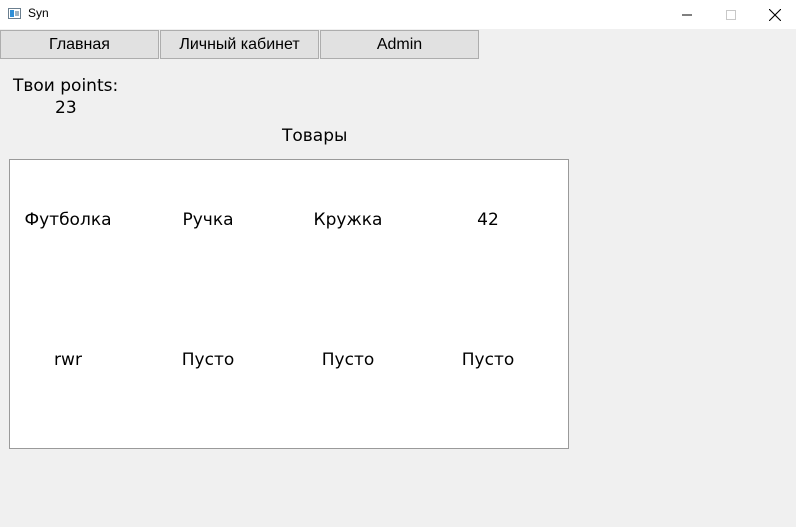 The image size is (796, 527). Describe the element at coordinates (66, 108) in the screenshot. I see `points-value: 23` at that location.